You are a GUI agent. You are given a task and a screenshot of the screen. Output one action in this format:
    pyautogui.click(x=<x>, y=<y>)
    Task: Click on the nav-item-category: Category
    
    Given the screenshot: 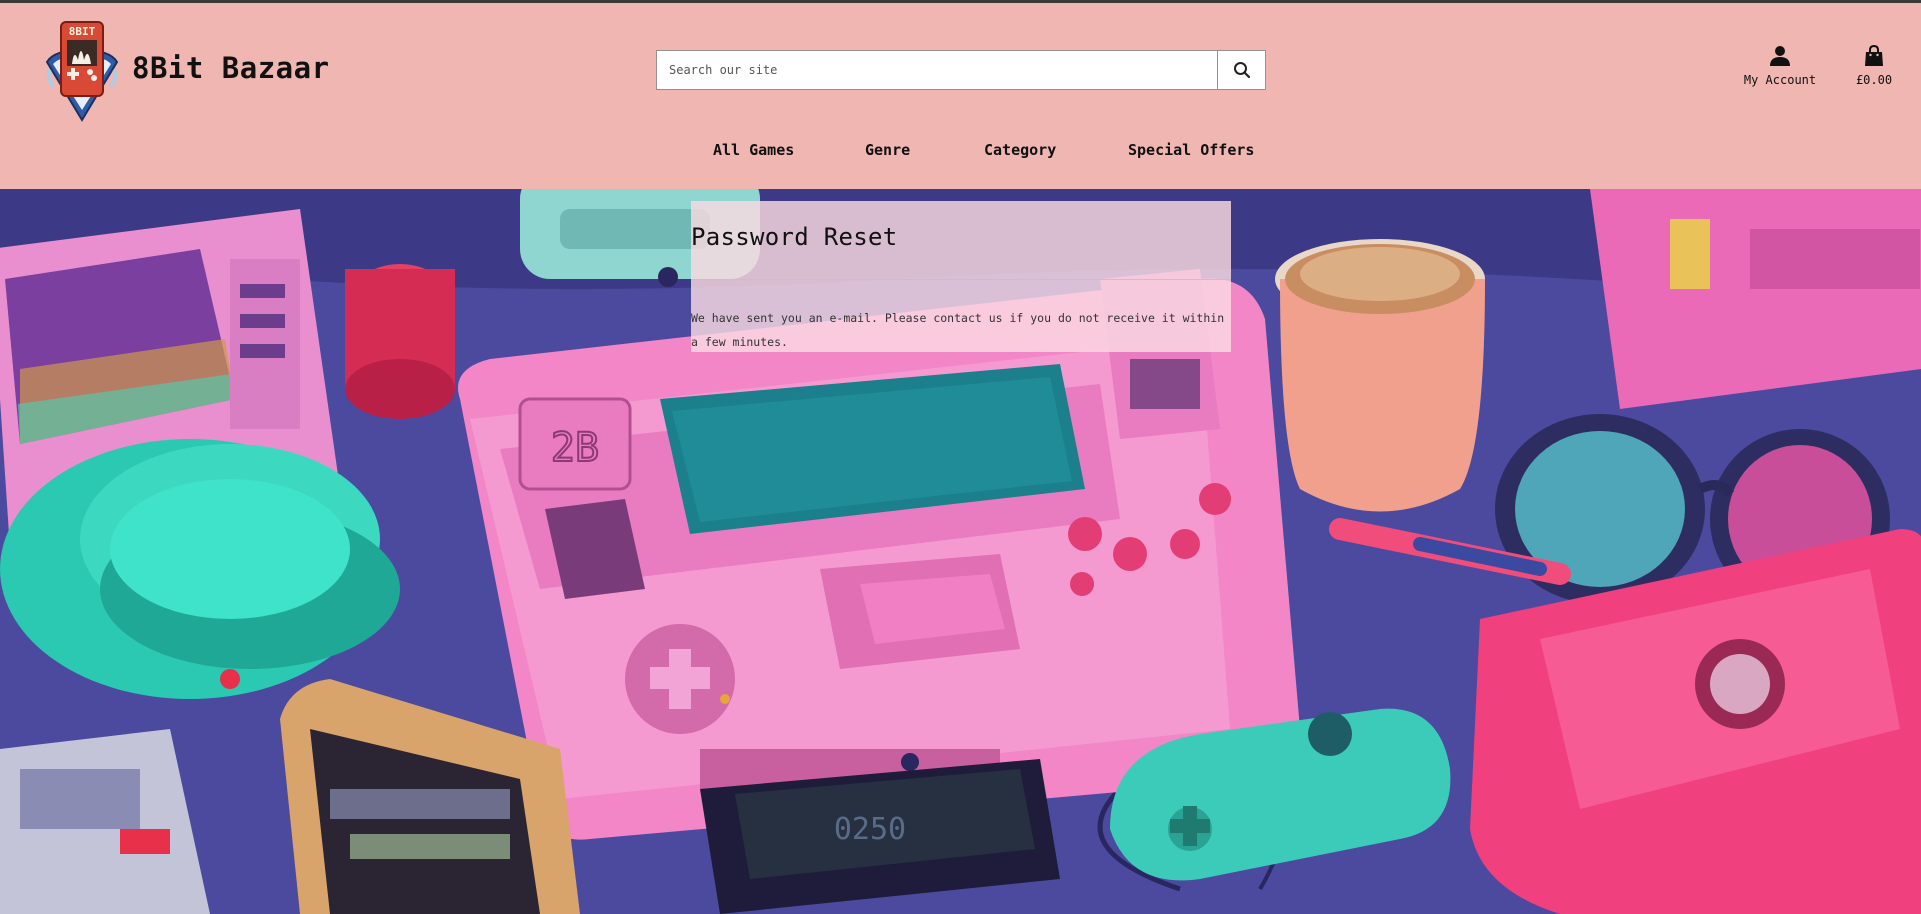 What is the action you would take?
    pyautogui.click(x=1020, y=150)
    